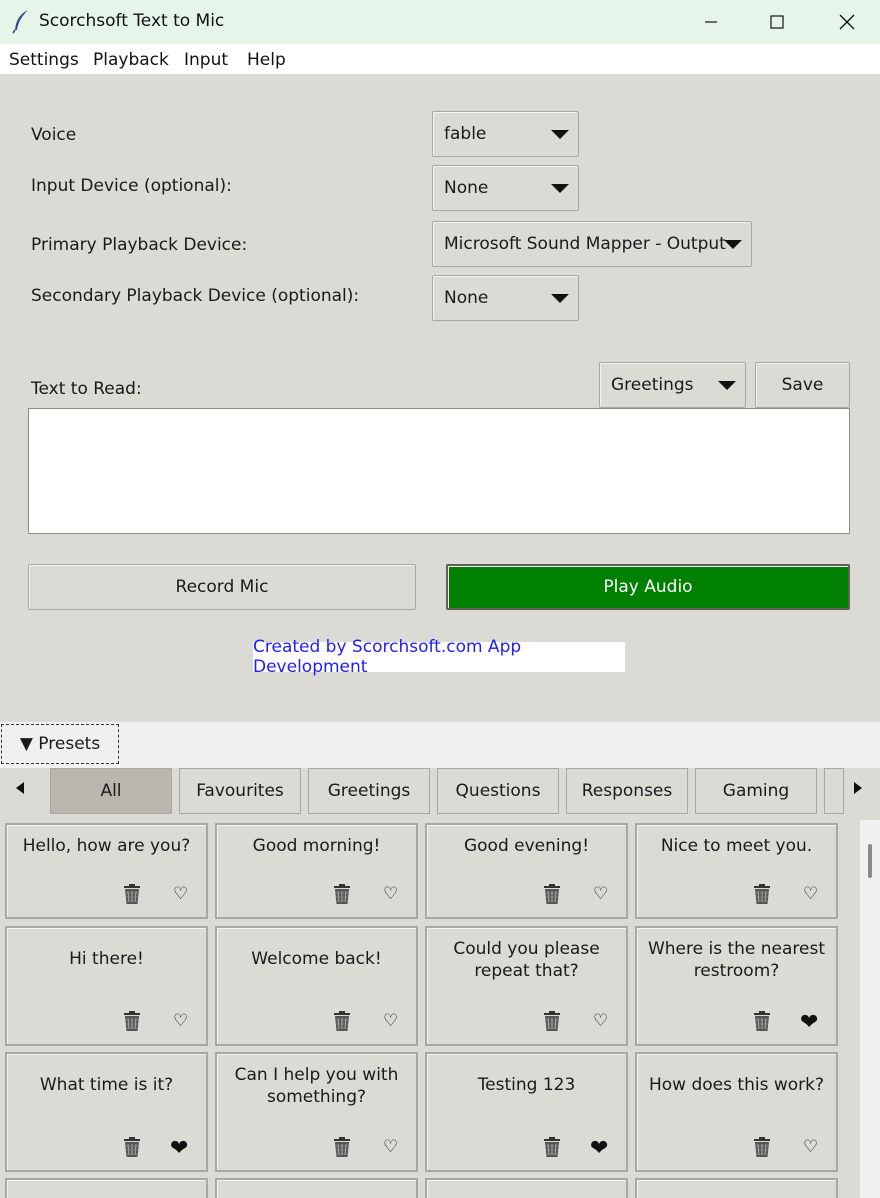 The image size is (880, 1198). I want to click on maximize-icon, so click(777, 22).